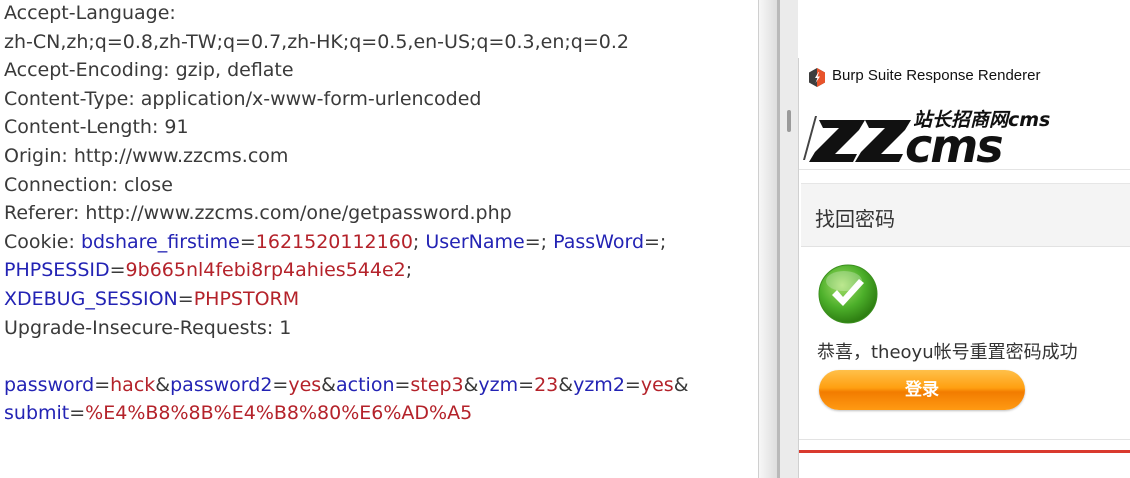  What do you see at coordinates (346, 185) in the screenshot?
I see `request-line: Connection: close` at bounding box center [346, 185].